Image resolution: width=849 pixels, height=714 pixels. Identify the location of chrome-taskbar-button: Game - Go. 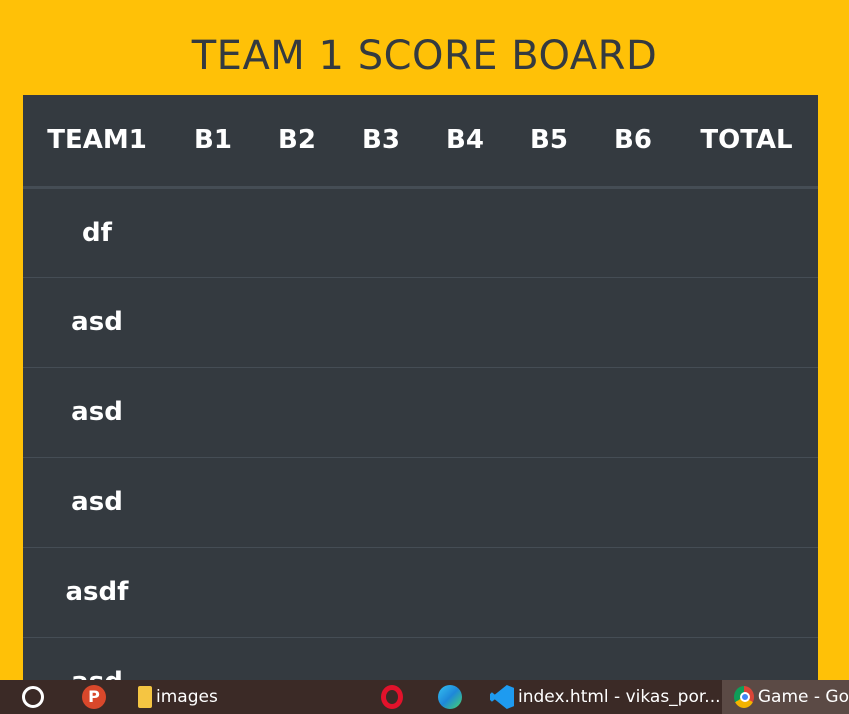
(785, 697).